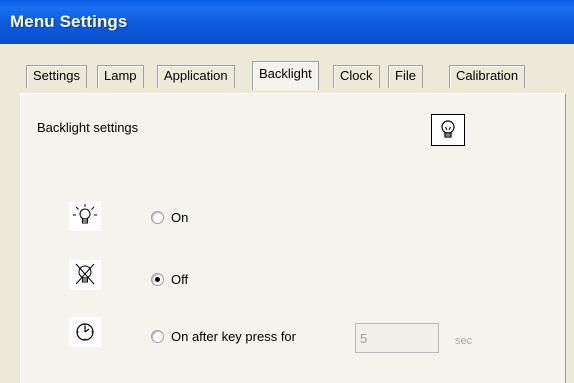 The width and height of the screenshot is (574, 383). Describe the element at coordinates (180, 217) in the screenshot. I see `radio-label-on: On` at that location.